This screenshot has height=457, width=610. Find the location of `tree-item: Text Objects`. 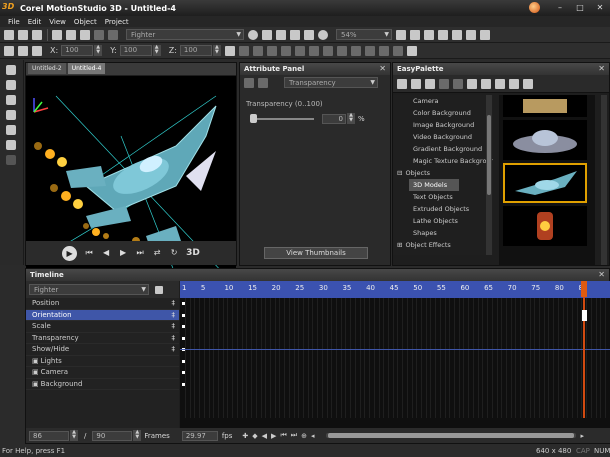

tree-item: Text Objects is located at coordinates (443, 197).